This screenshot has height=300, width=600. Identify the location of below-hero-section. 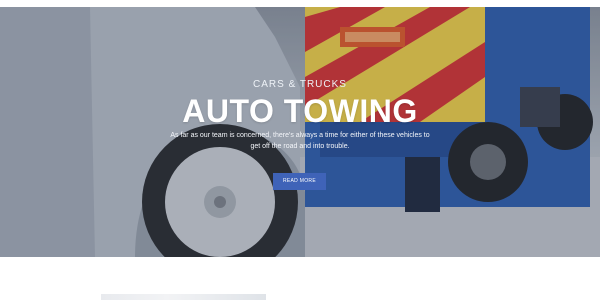
(300, 278).